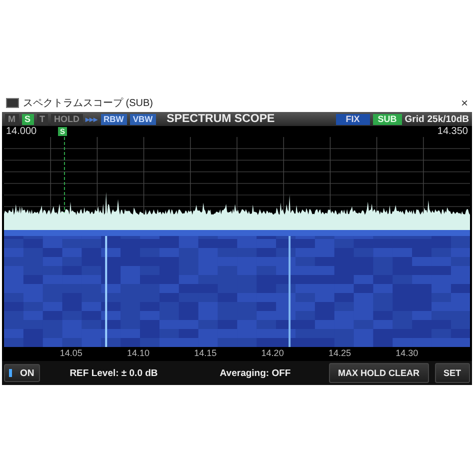 The height and width of the screenshot is (474, 474). What do you see at coordinates (143, 119) in the screenshot?
I see `filter-button: VBW` at bounding box center [143, 119].